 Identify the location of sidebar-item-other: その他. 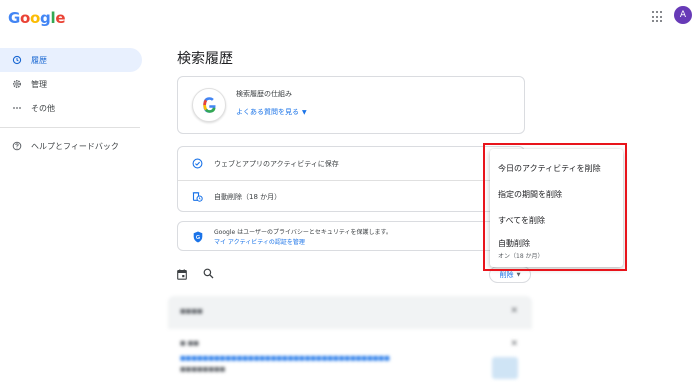
(72, 108).